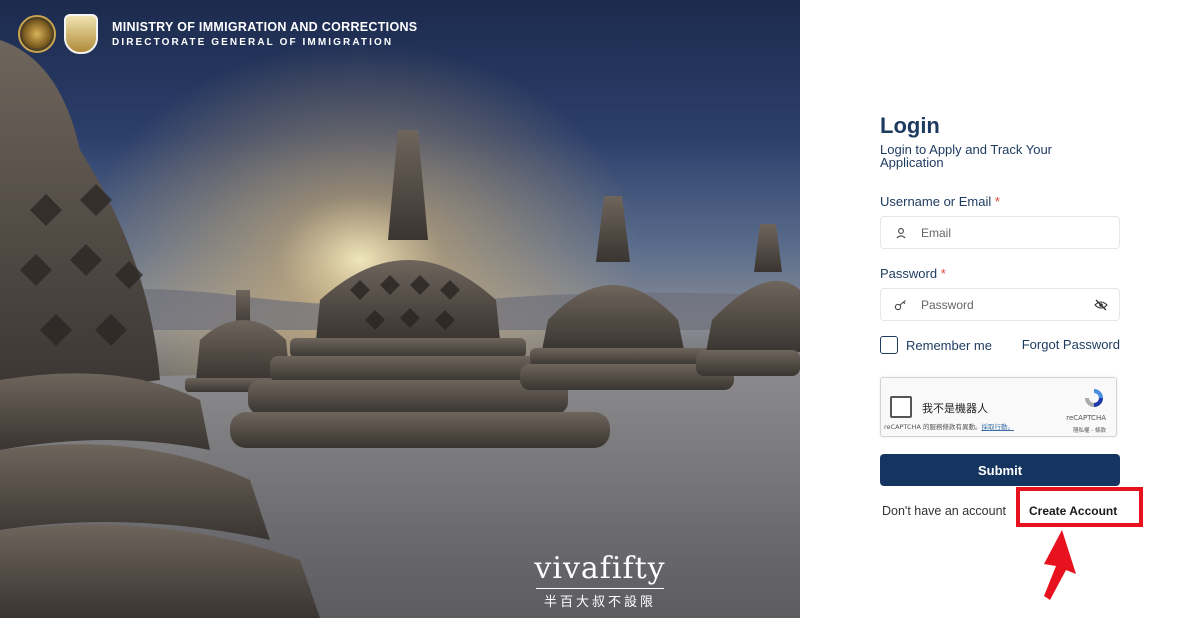  Describe the element at coordinates (949, 427) in the screenshot. I see `recaptcha-legal: reCAPTCHA 的服務條款有異動。採取行動。` at that location.